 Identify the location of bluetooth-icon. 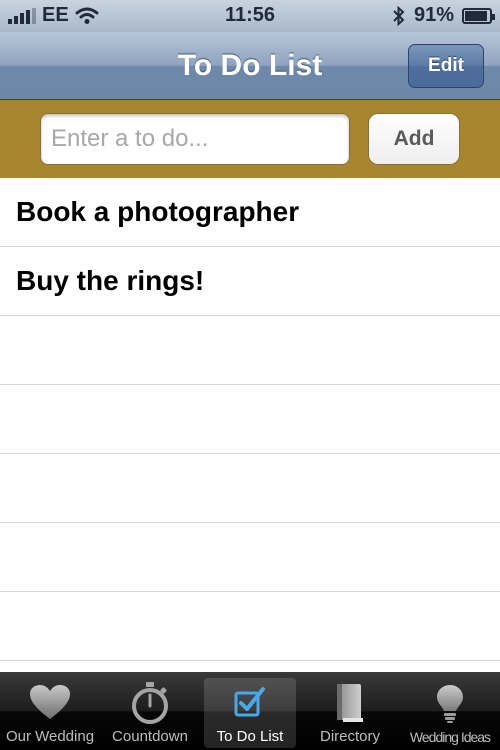
(399, 15).